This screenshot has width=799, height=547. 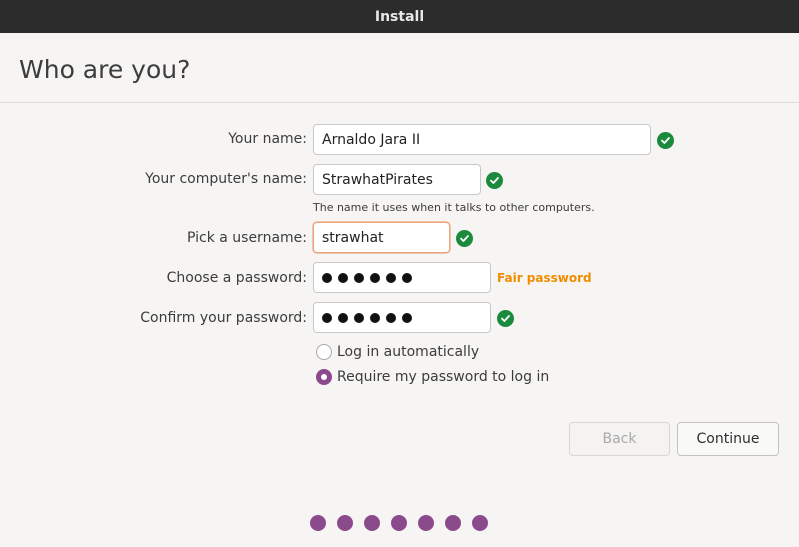 I want to click on name-label: Your name:, so click(x=267, y=139).